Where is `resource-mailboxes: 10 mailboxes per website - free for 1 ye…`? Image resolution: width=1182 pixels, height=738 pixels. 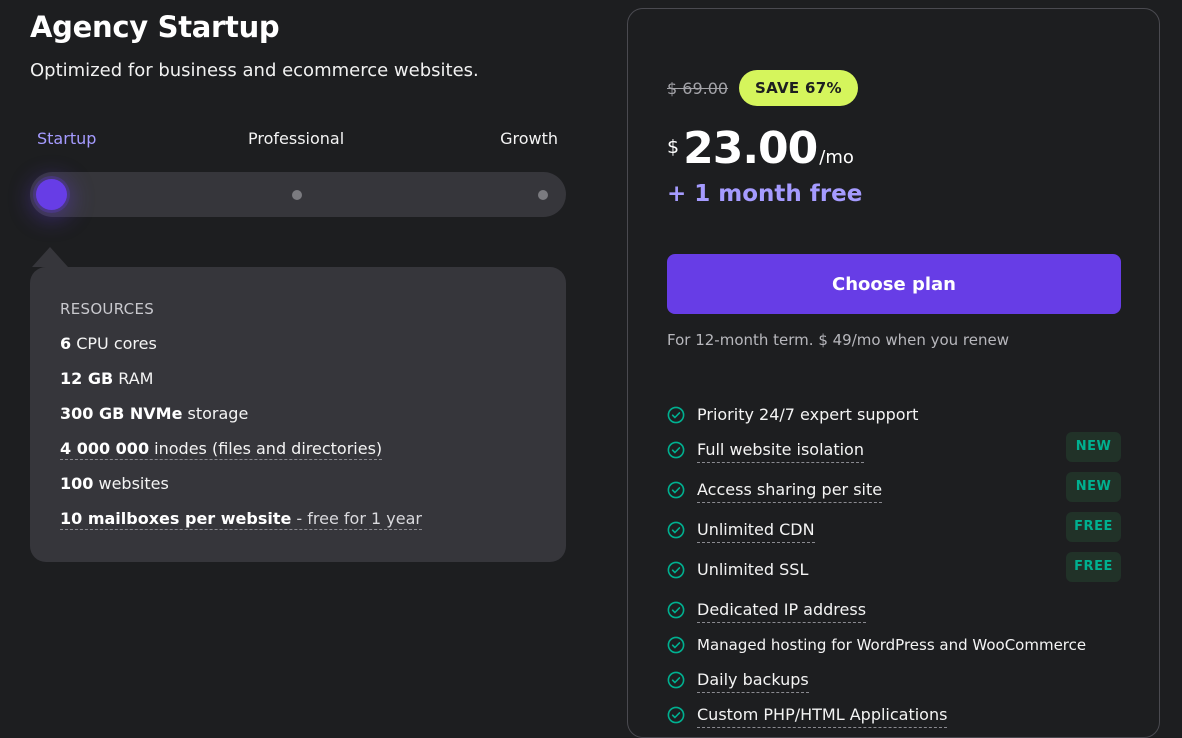 resource-mailboxes: 10 mailboxes per website - free for 1 ye… is located at coordinates (241, 519).